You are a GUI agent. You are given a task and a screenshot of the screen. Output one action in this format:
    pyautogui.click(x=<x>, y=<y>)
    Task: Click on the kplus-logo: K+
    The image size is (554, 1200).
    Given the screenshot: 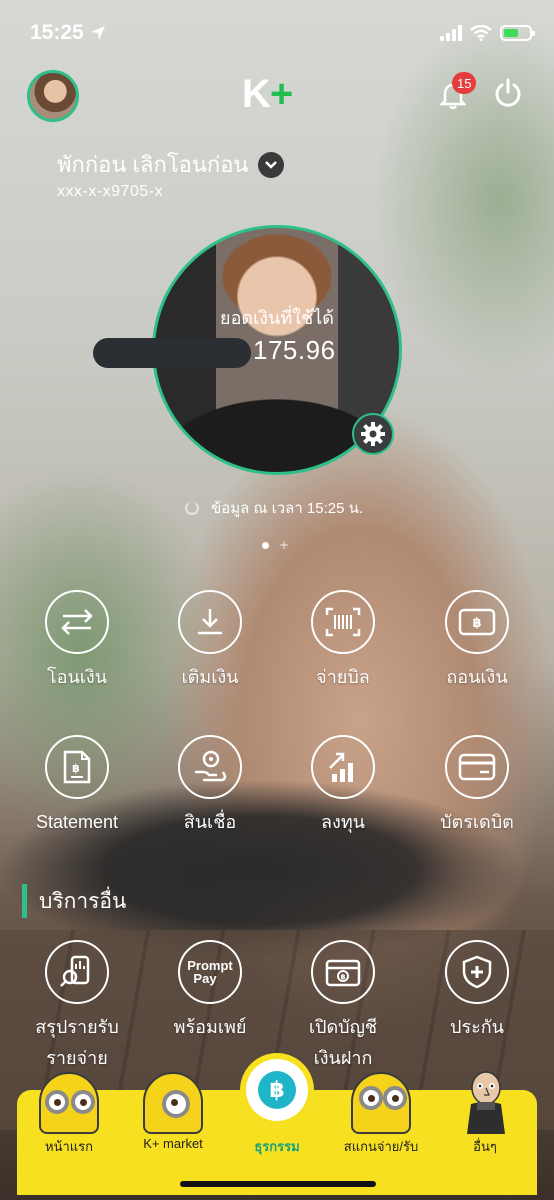 What is the action you would take?
    pyautogui.click(x=267, y=94)
    